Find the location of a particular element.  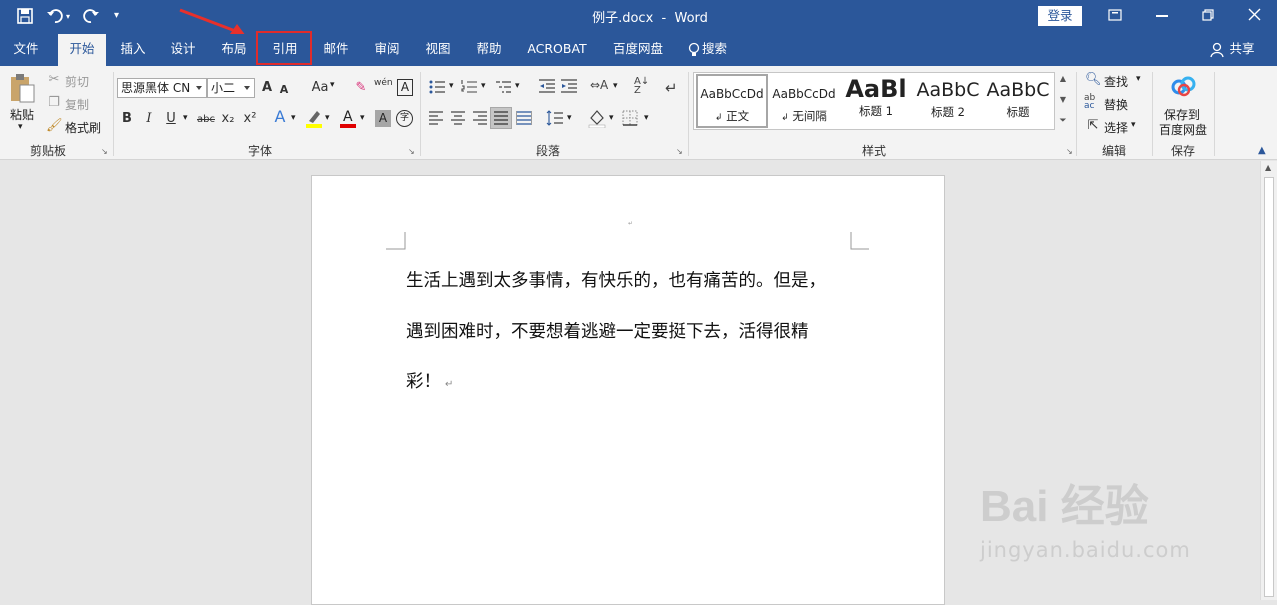

tab-layout: 布局 is located at coordinates (234, 50).